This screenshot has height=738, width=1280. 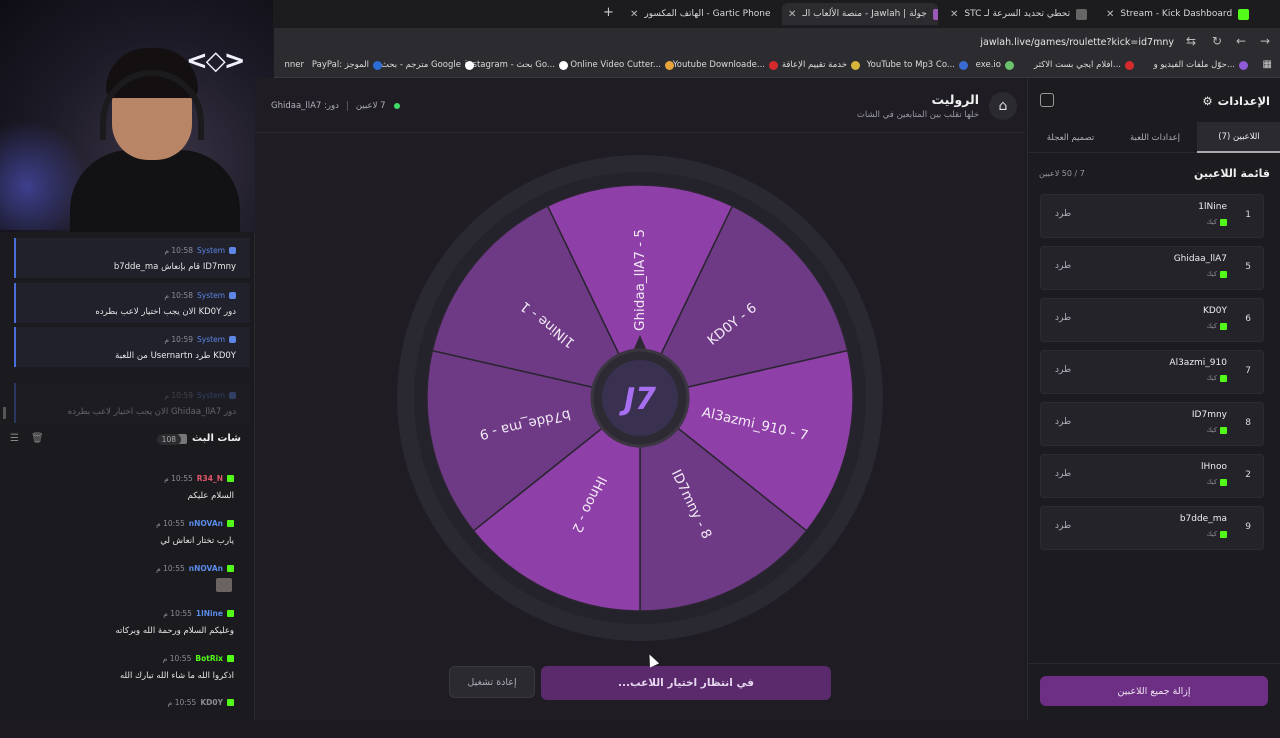 I want to click on tab-label: Stream - Kick Dashboard, so click(x=1176, y=14).